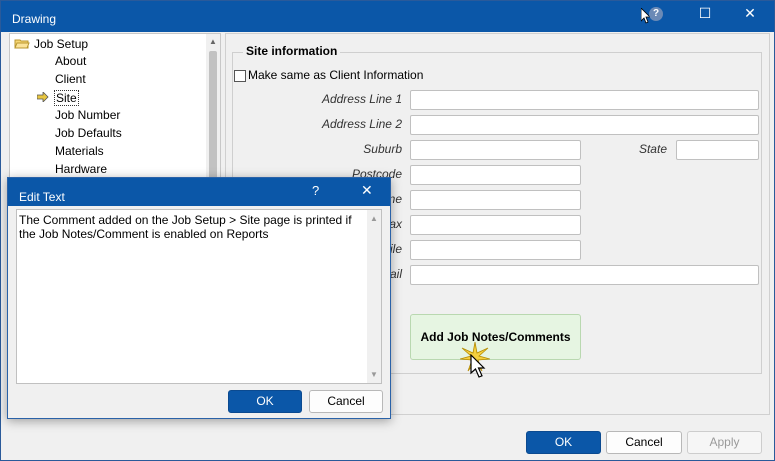 Image resolution: width=775 pixels, height=461 pixels. Describe the element at coordinates (374, 374) in the screenshot. I see `scroll-down-icon: ▼` at that location.